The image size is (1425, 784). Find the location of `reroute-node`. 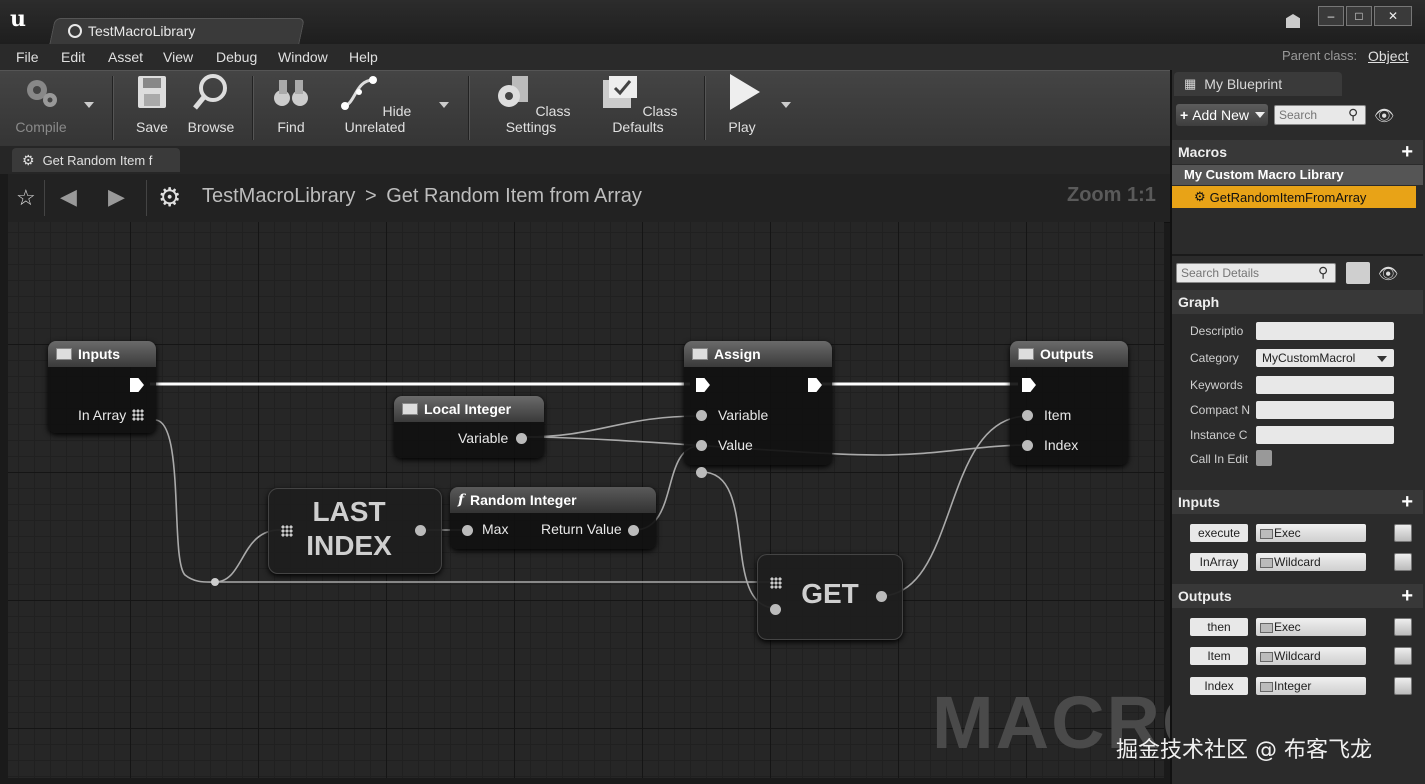

reroute-node is located at coordinates (215, 582).